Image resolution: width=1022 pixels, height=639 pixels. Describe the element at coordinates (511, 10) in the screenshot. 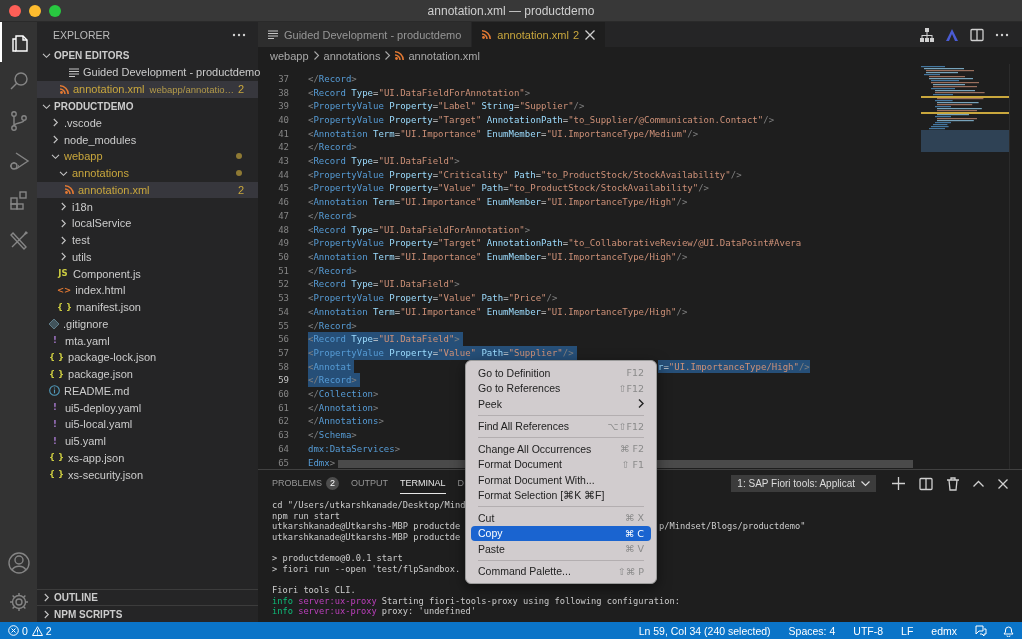

I see `window-title: annotation.xml — productdemo` at that location.